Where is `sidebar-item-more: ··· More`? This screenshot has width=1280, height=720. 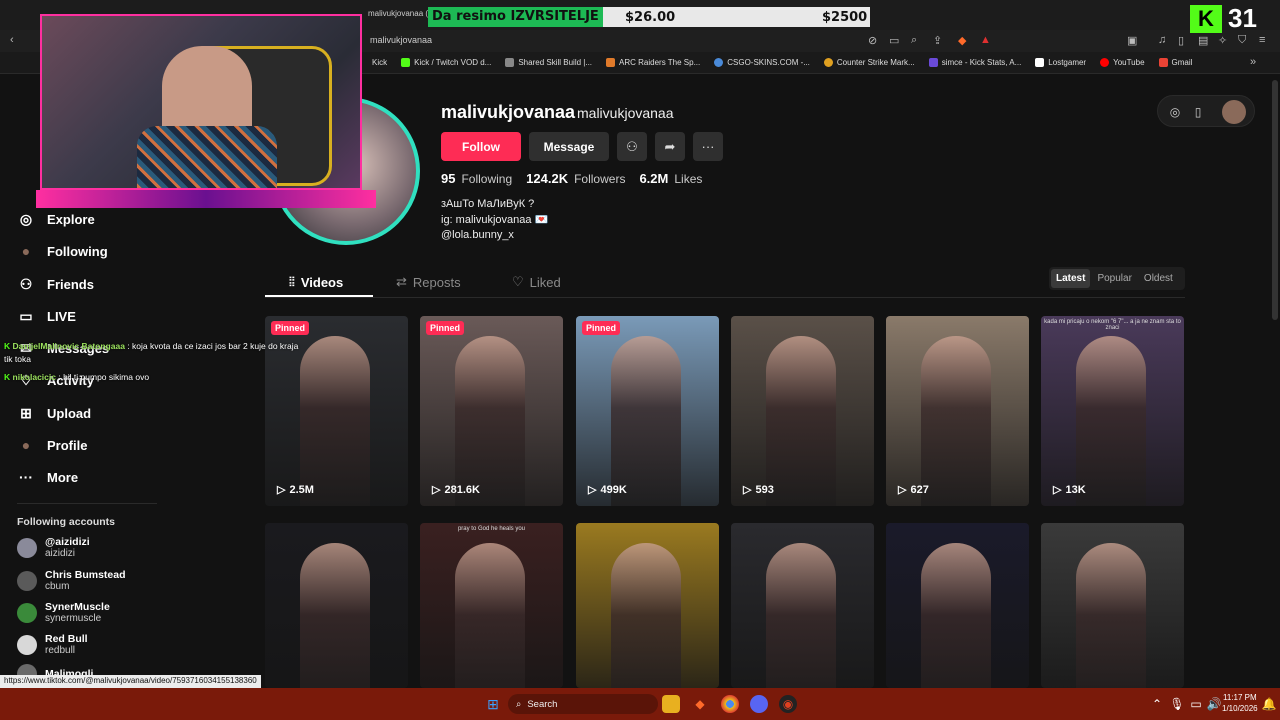 sidebar-item-more: ··· More is located at coordinates (47, 477).